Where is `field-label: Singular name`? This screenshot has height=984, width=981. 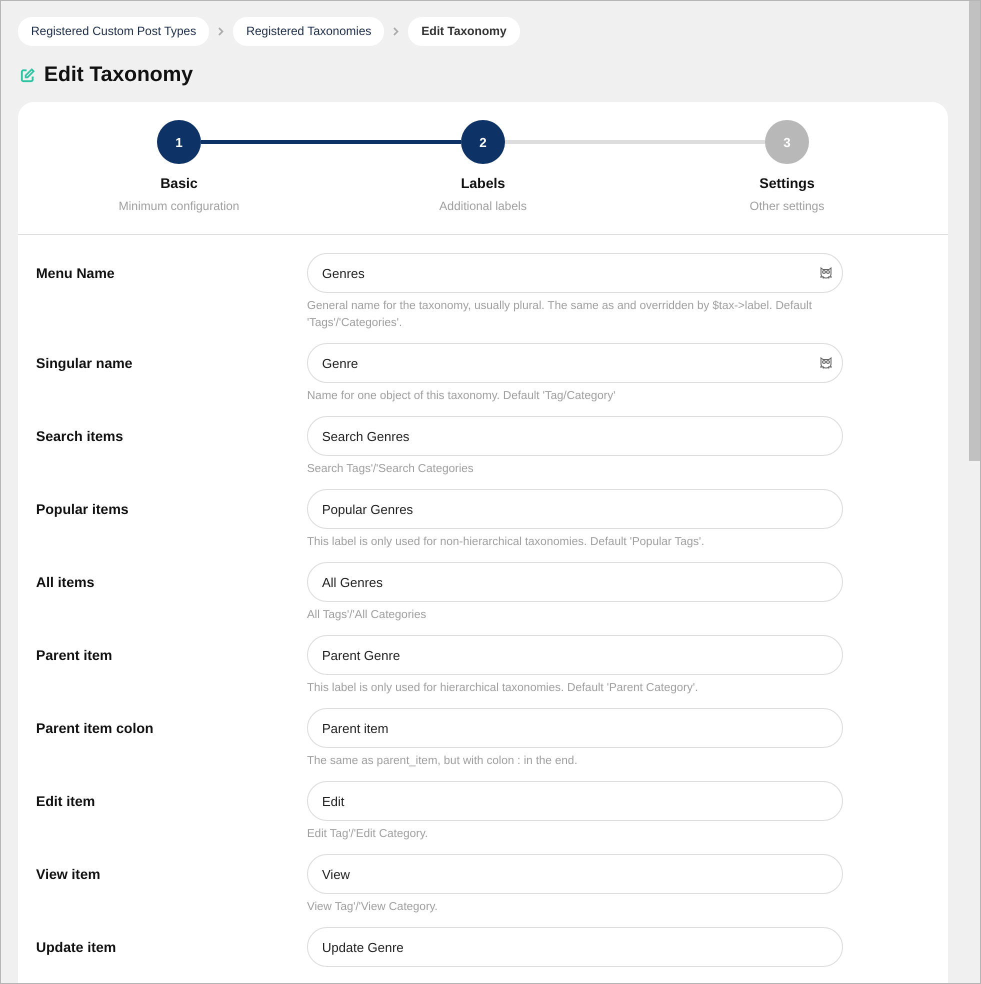
field-label: Singular name is located at coordinates (85, 363).